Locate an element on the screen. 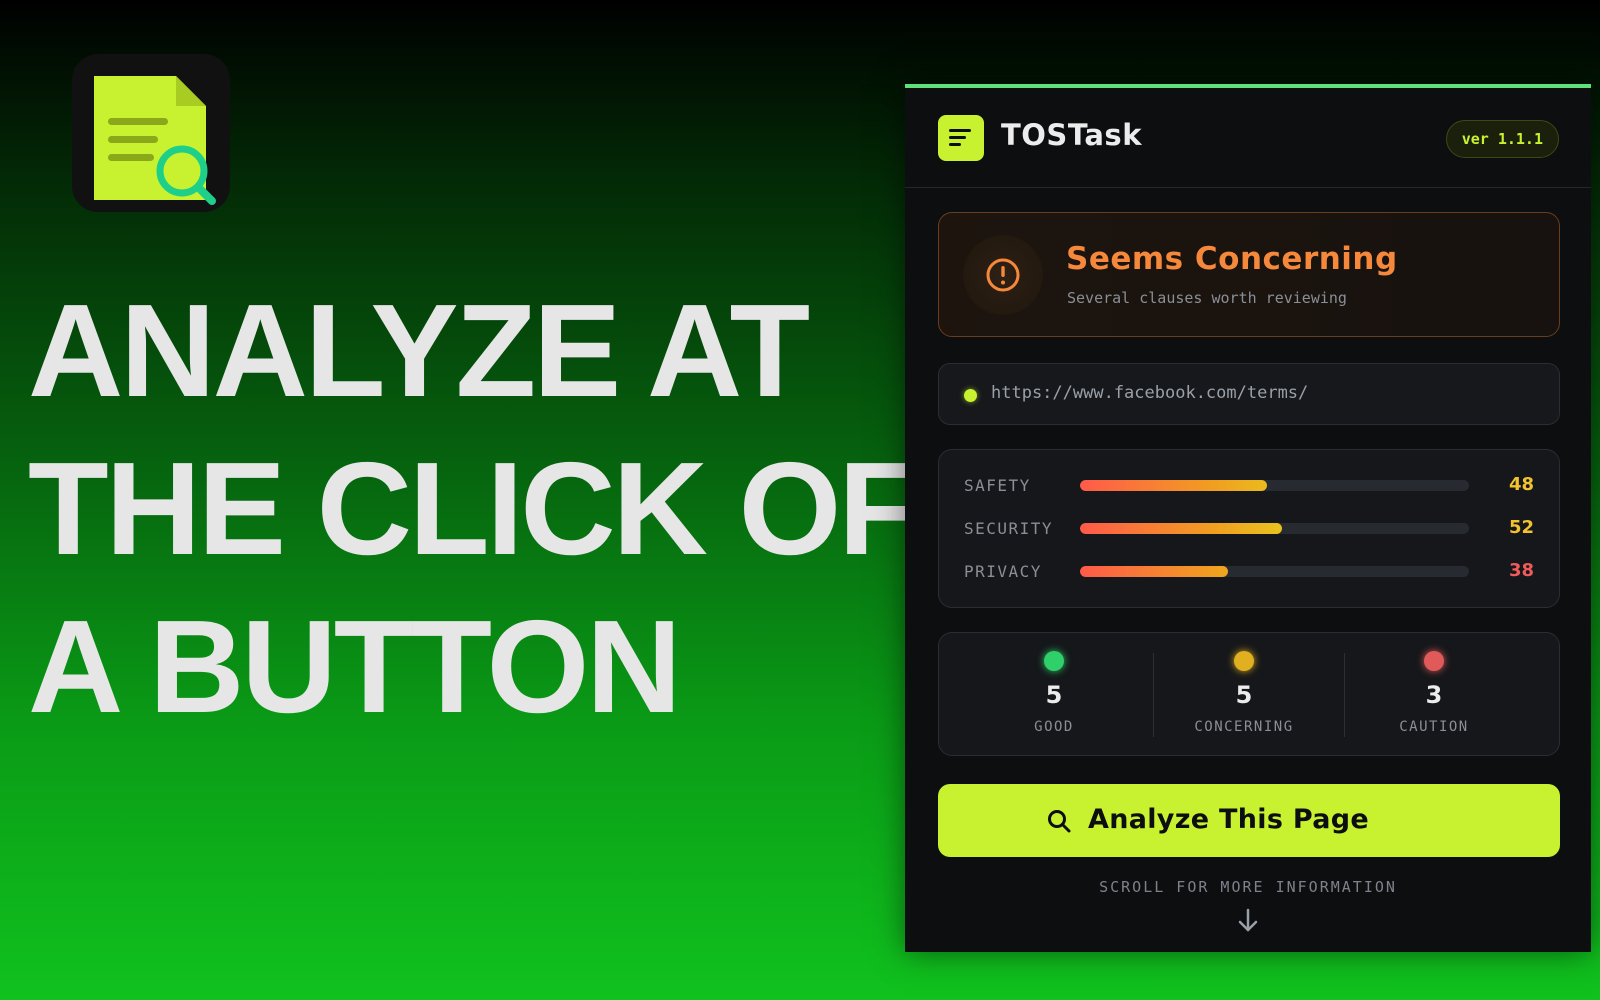 The height and width of the screenshot is (1000, 1600). count-label: GOOD is located at coordinates (1054, 727).